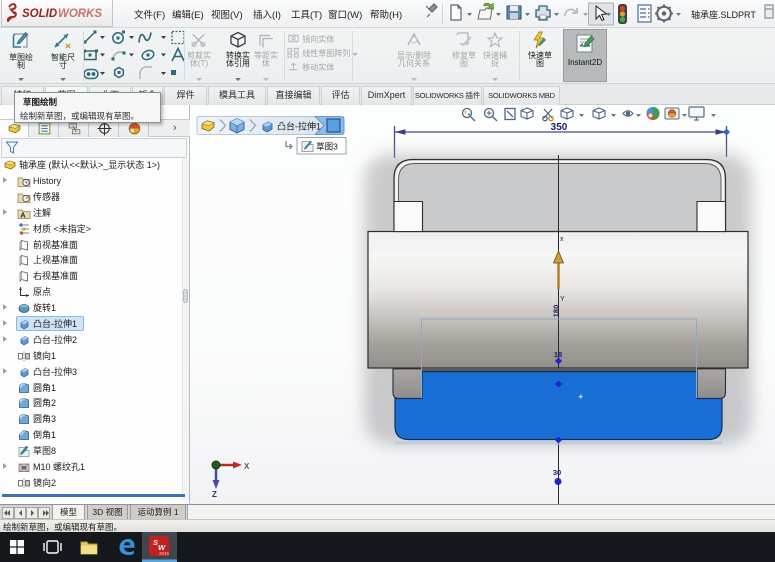  Describe the element at coordinates (23, 214) in the screenshot. I see `svg-text: A` at that location.